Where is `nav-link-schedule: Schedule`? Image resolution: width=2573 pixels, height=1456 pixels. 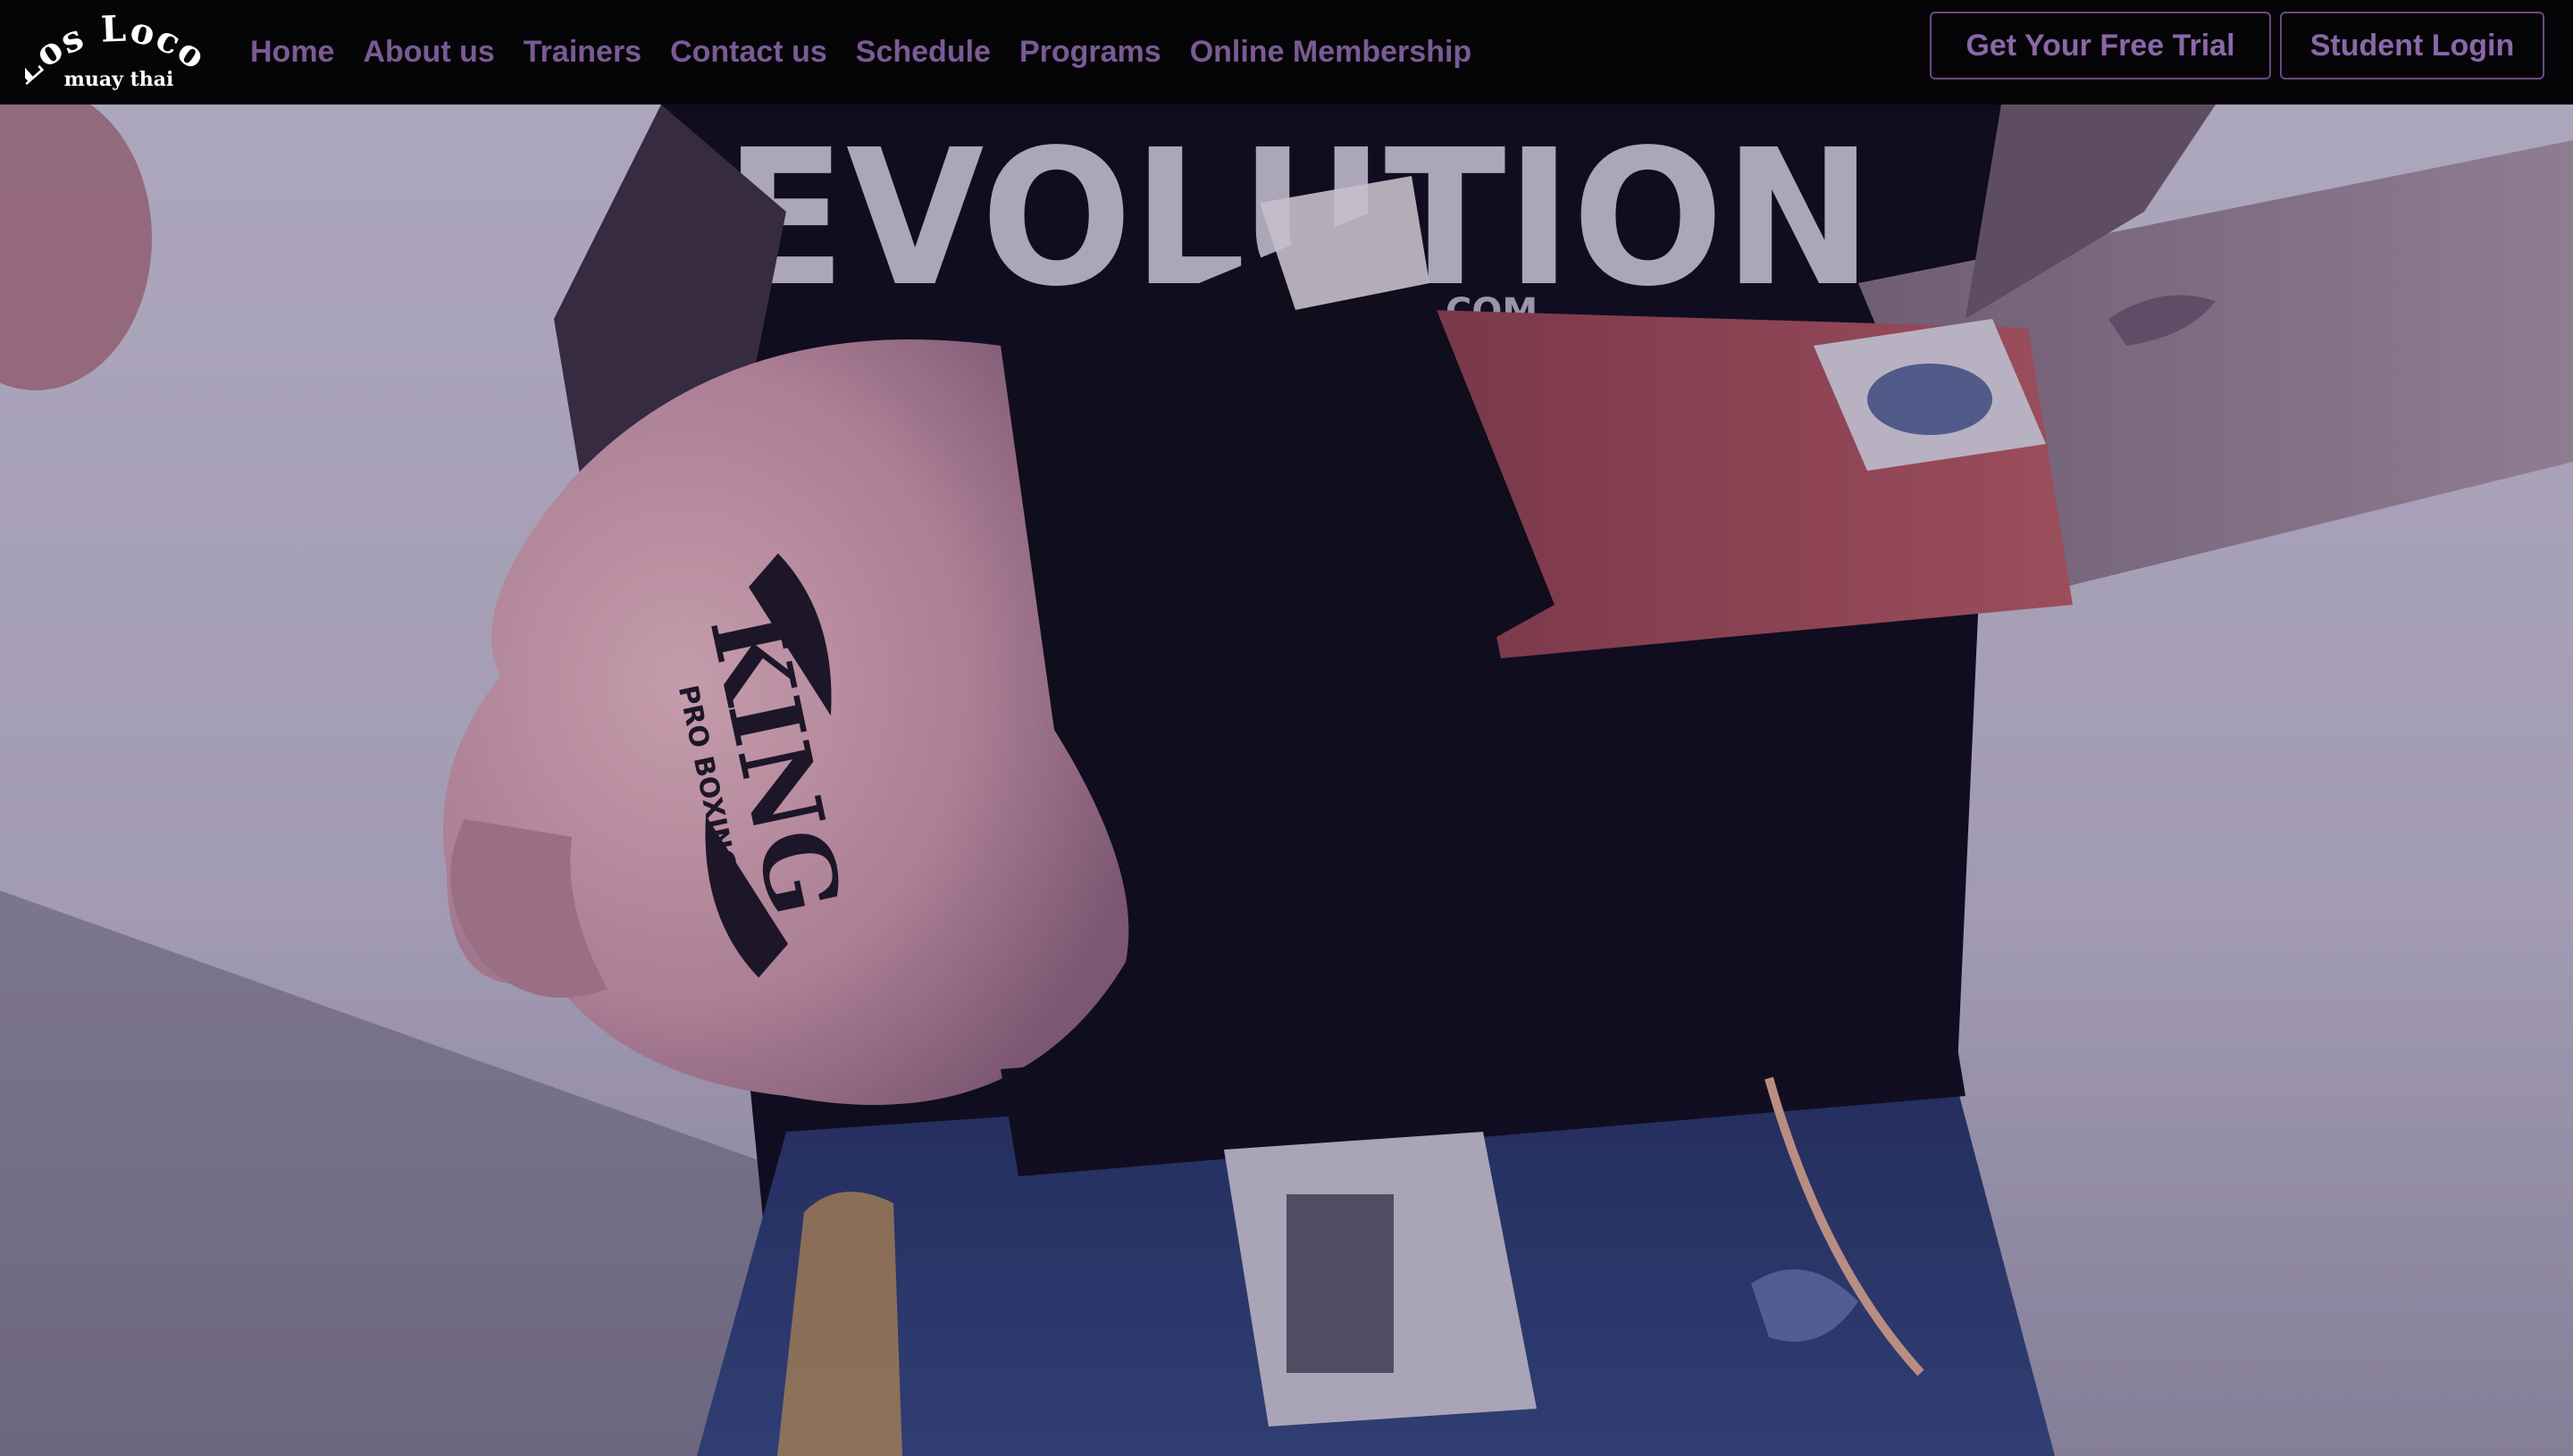 nav-link-schedule: Schedule is located at coordinates (923, 52).